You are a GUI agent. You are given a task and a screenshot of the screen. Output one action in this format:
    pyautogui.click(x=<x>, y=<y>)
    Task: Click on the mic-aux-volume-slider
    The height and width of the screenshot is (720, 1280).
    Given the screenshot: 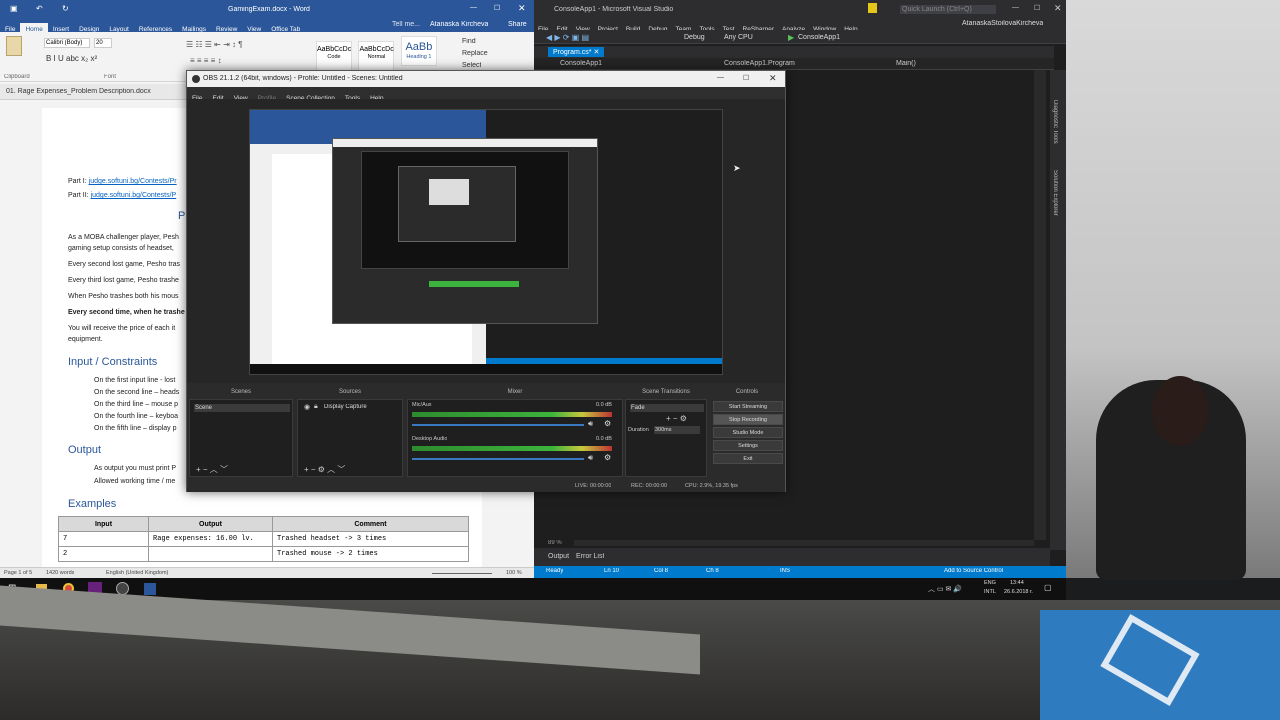 What is the action you would take?
    pyautogui.click(x=498, y=425)
    